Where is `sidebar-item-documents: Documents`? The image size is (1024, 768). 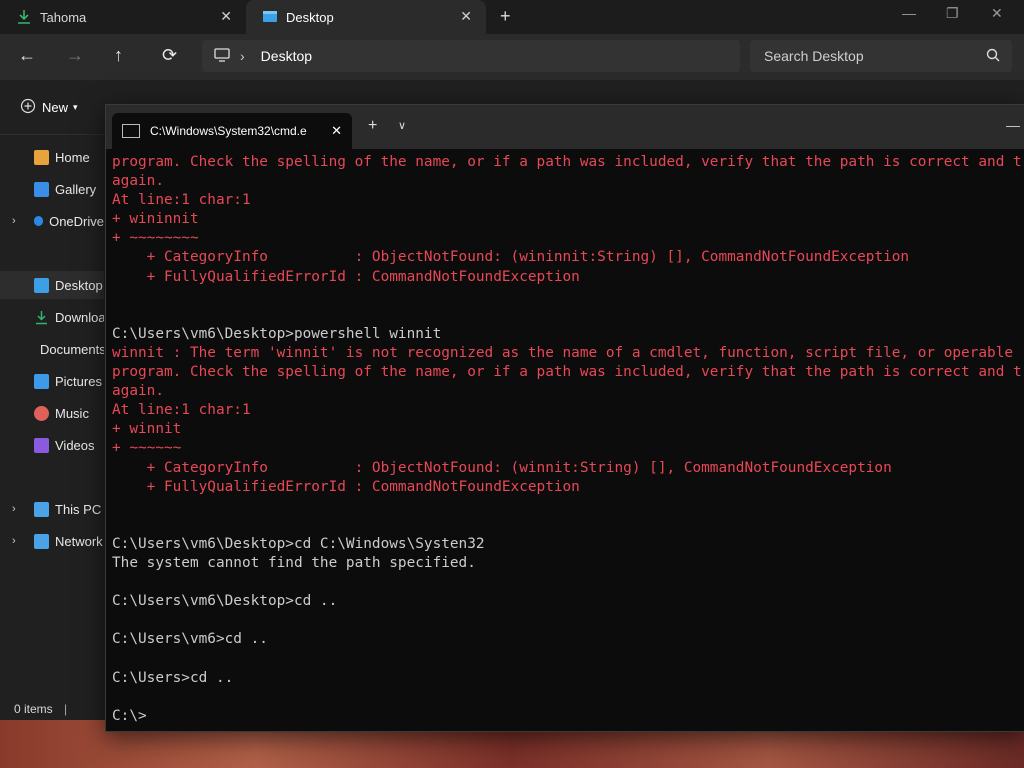
sidebar-item-documents: Documents is located at coordinates (52, 349).